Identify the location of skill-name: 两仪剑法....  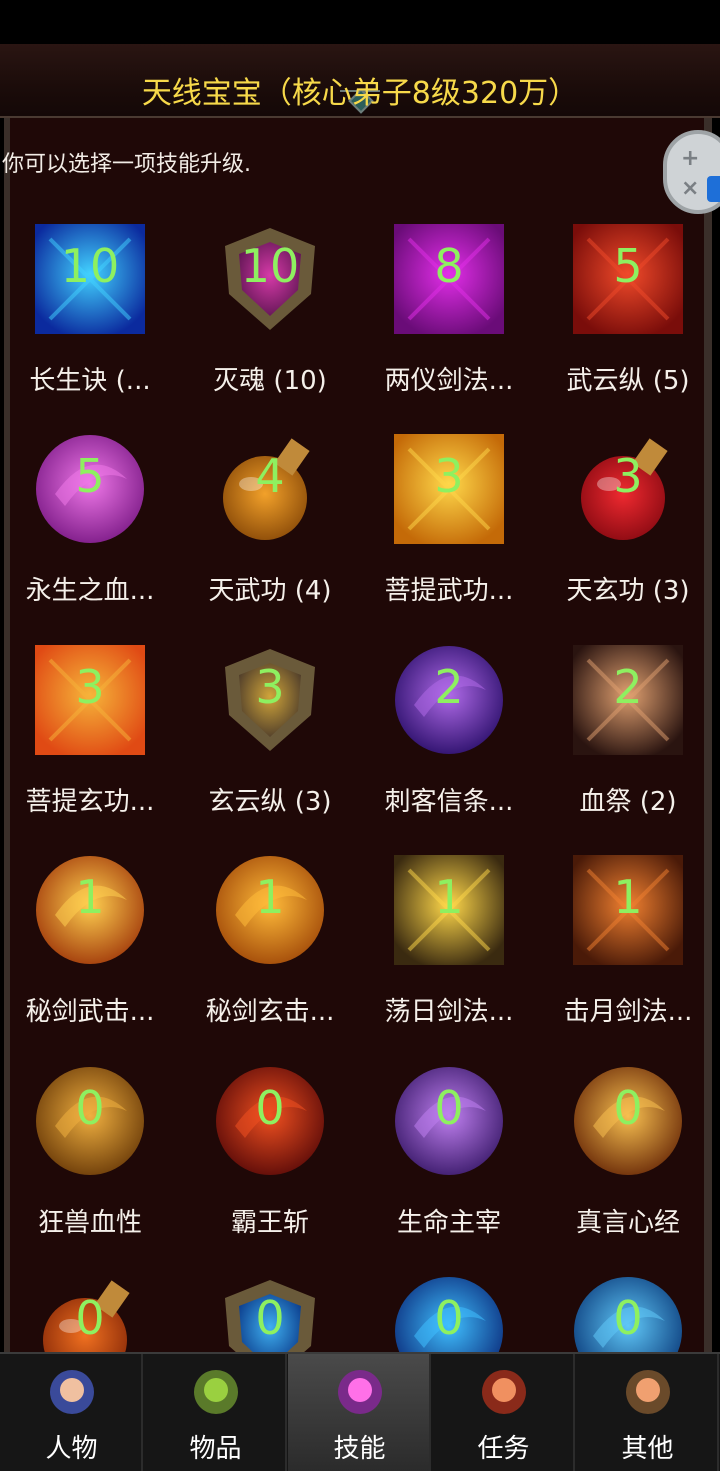
(449, 381).